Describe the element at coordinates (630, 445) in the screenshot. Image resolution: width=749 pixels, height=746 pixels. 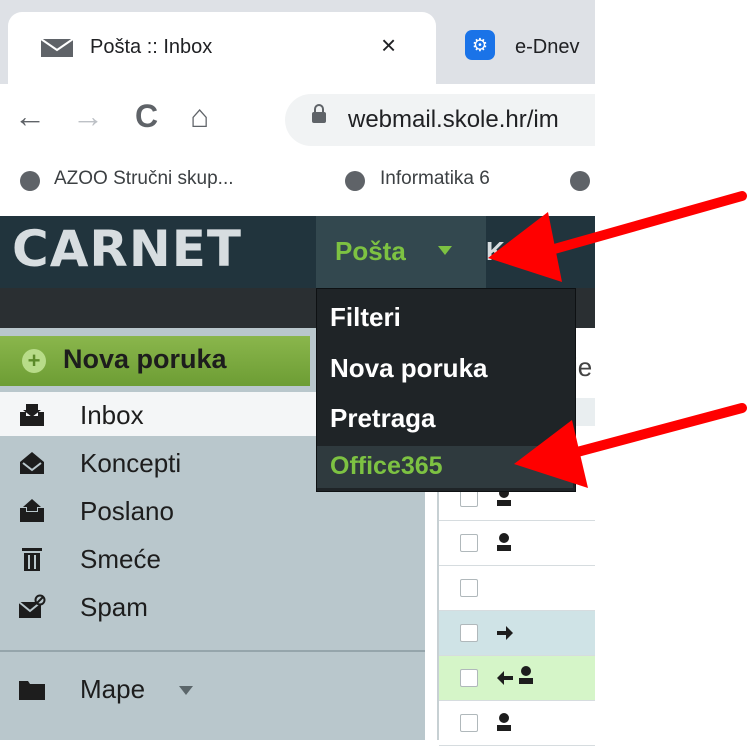
I see `annotation-arrow-bottom` at that location.